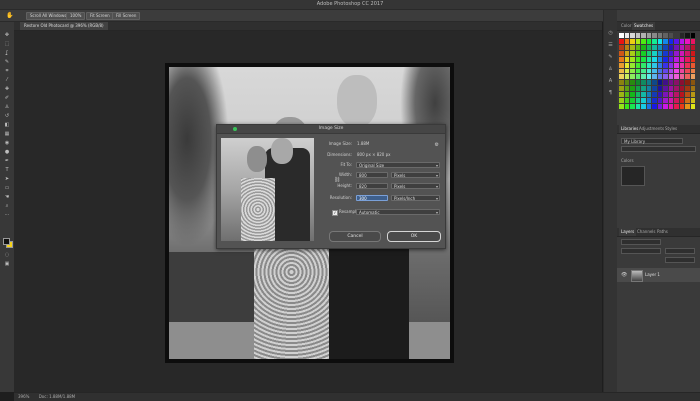  I want to click on hand-tool-sidebar-icon: ☚, so click(7, 197).